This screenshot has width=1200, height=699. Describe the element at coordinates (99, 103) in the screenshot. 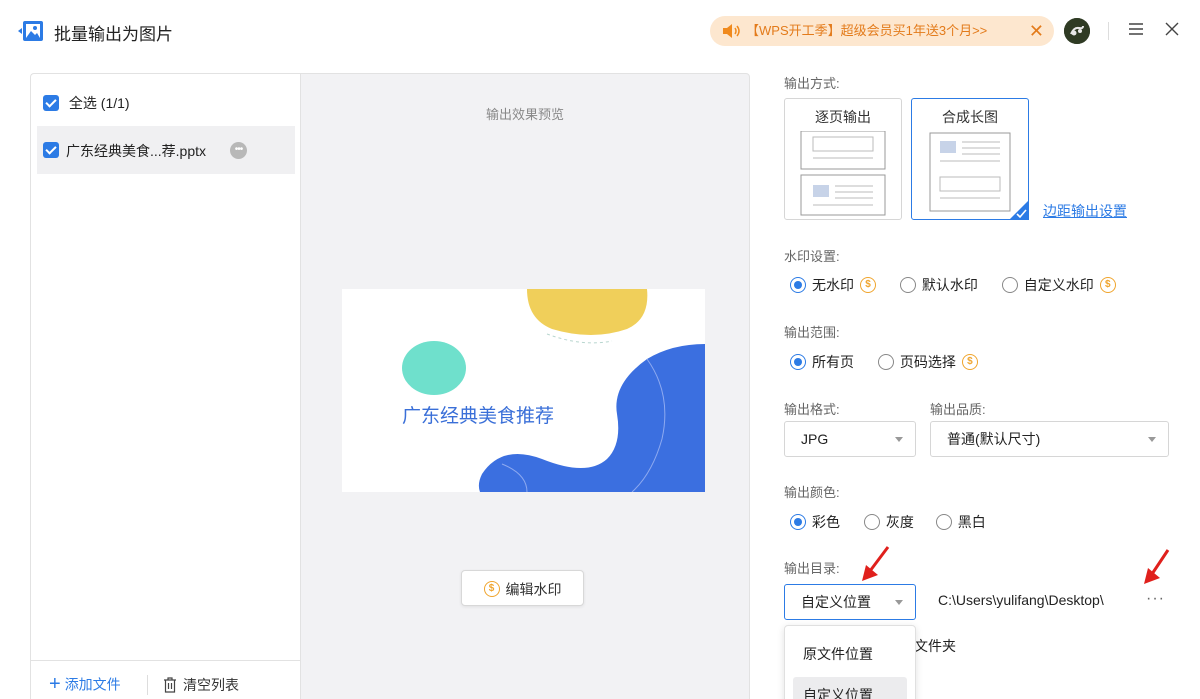

I see `select-all-label: 全选 (1/1)` at that location.